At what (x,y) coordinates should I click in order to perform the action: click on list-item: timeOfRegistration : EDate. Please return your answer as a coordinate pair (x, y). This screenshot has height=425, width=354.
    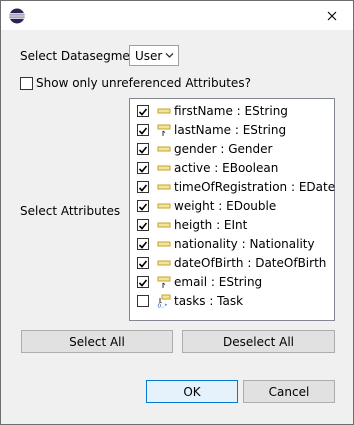
    Looking at the image, I should click on (233, 187).